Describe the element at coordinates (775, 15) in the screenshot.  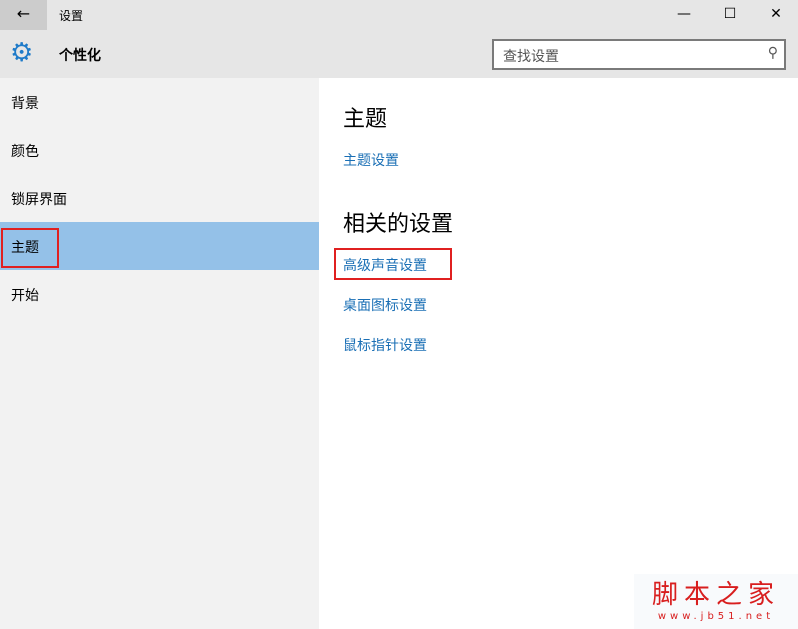
I see `close-button: ✕` at that location.